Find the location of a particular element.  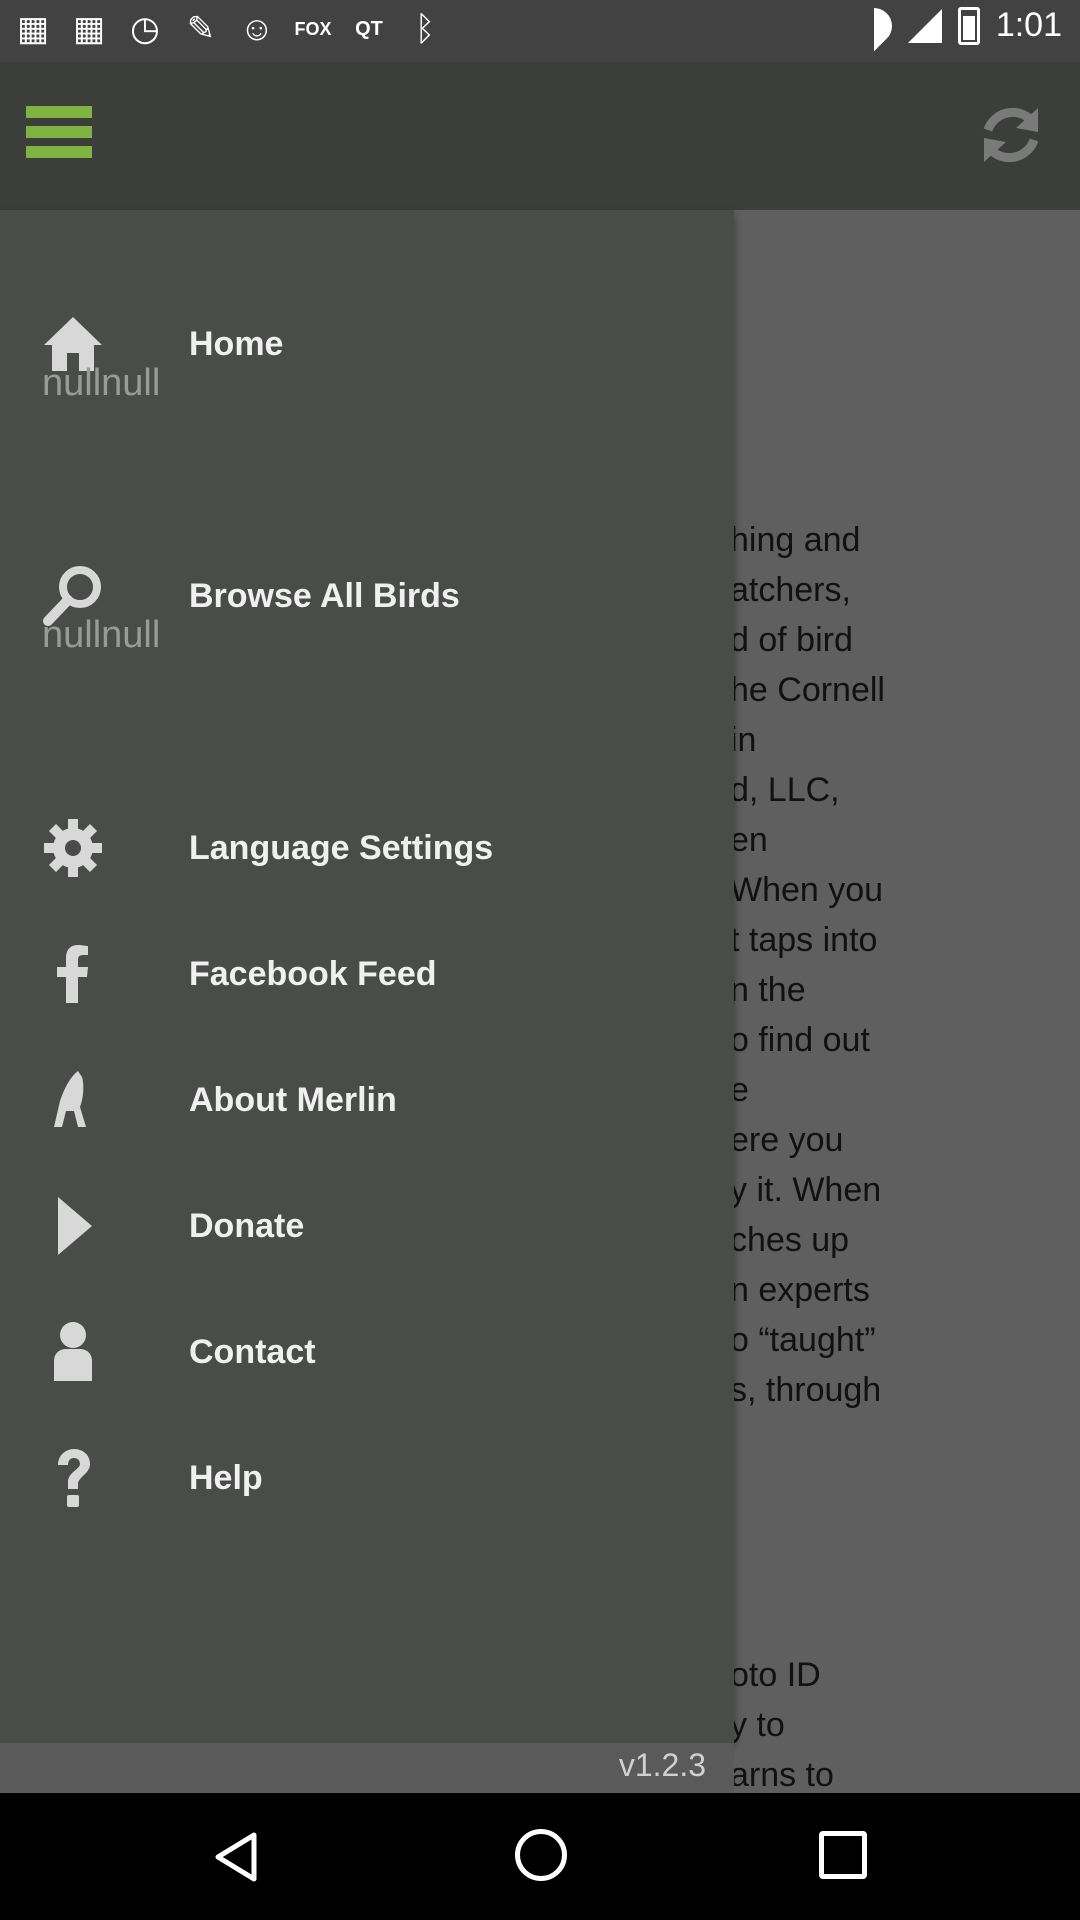

article-line: en is located at coordinates (749, 840).